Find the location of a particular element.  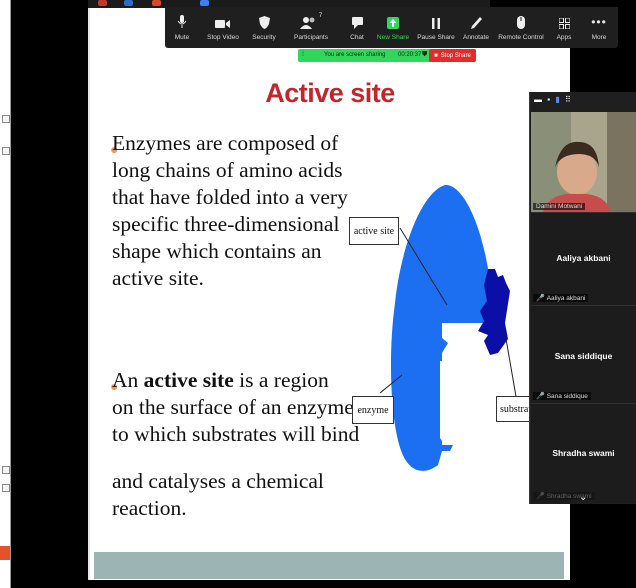

grid-view-icon: ⠿ is located at coordinates (568, 99).